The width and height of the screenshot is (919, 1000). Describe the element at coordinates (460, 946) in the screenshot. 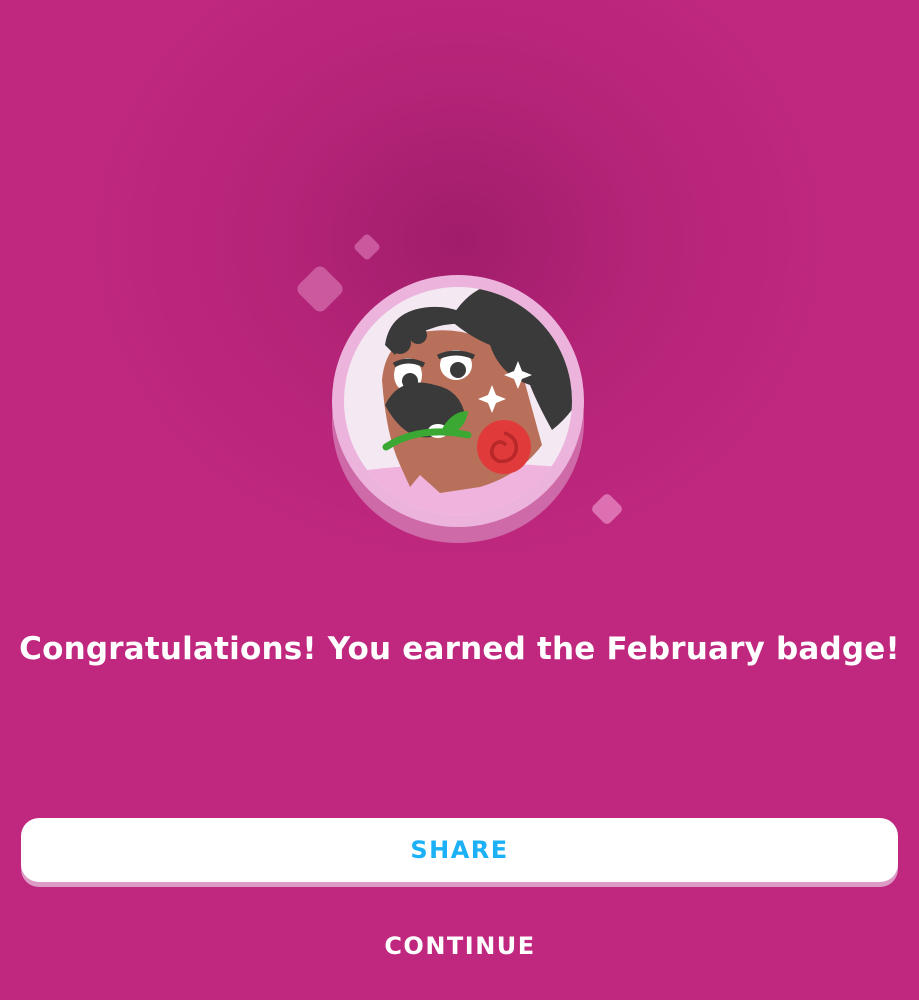

I see `continue-button: CONTINUE` at that location.